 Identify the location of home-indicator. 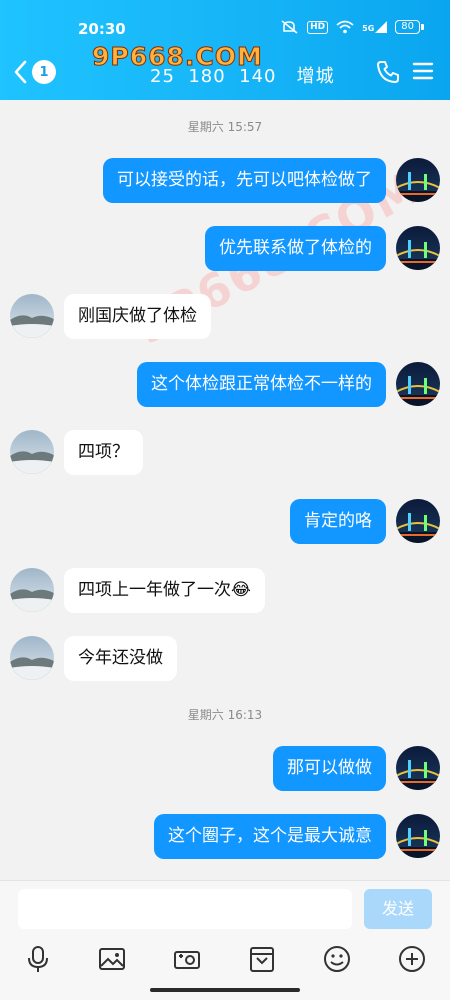
(225, 990).